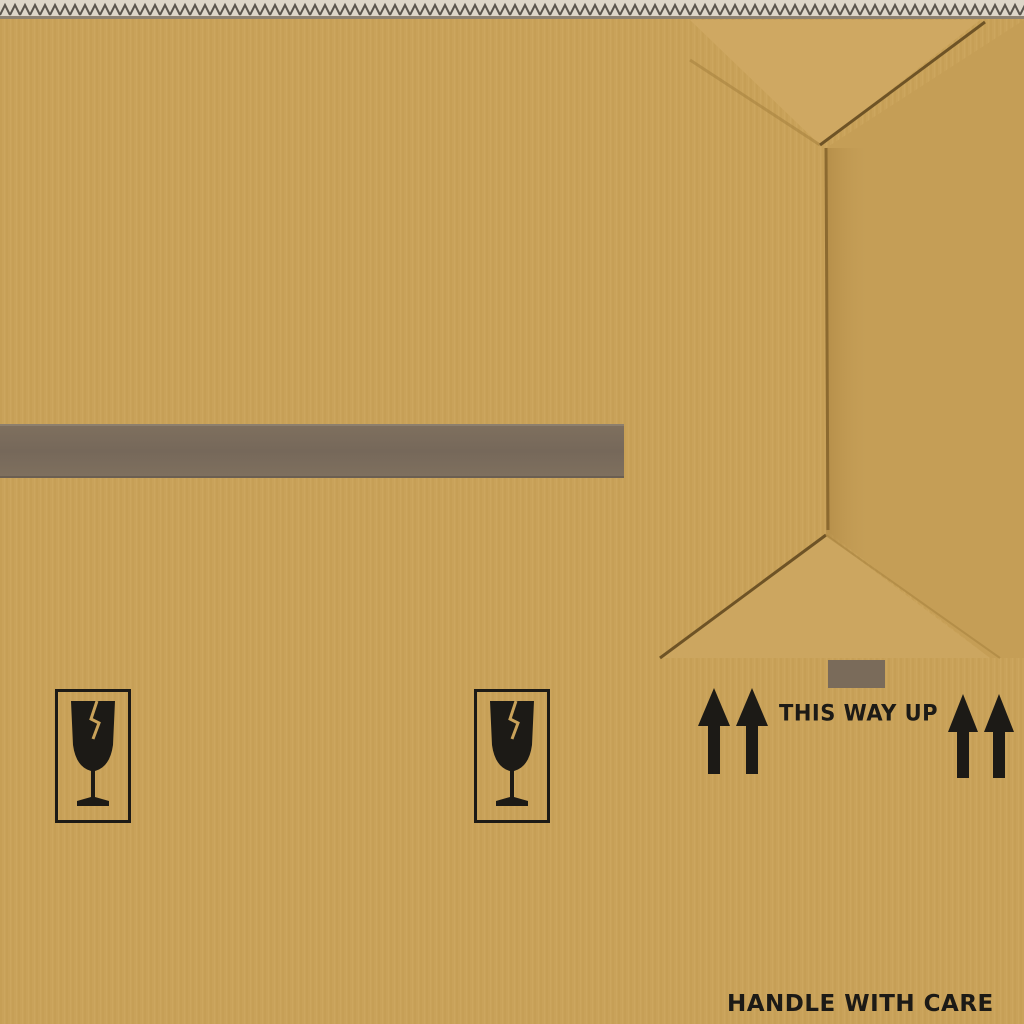  What do you see at coordinates (860, 1004) in the screenshot?
I see `handle-with-care-label: HANDLE WITH CARE` at bounding box center [860, 1004].